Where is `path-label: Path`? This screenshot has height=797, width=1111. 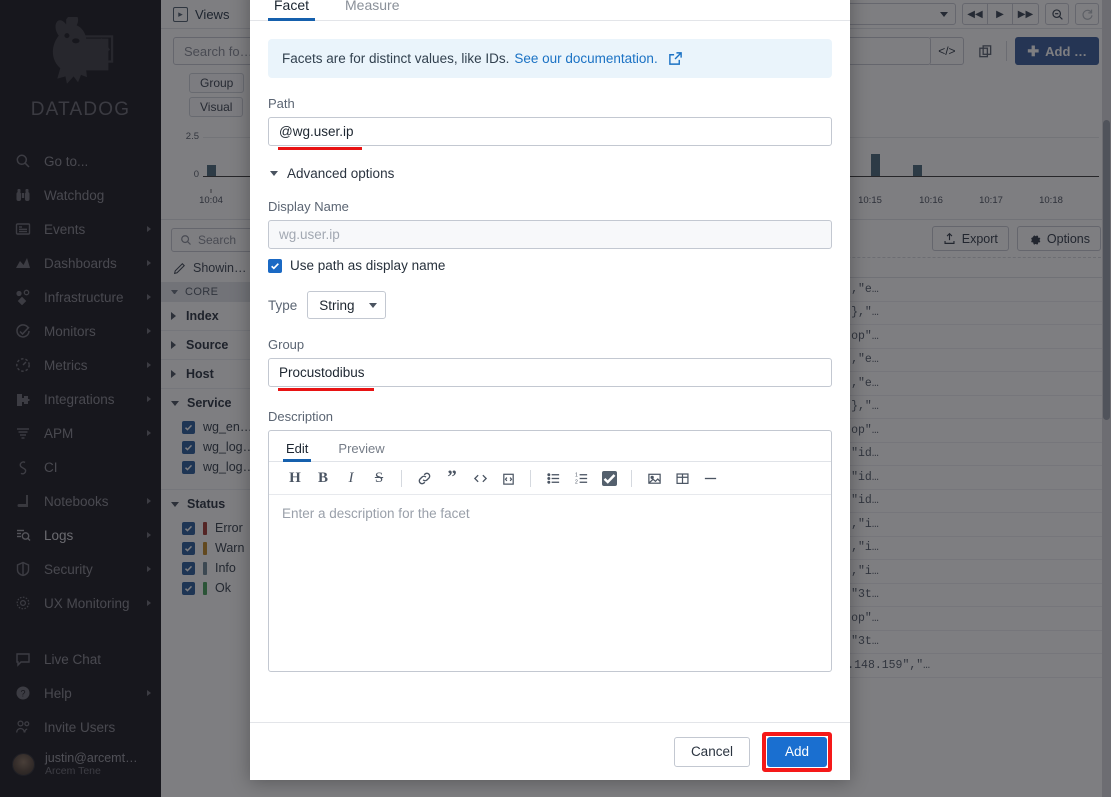 path-label: Path is located at coordinates (281, 103).